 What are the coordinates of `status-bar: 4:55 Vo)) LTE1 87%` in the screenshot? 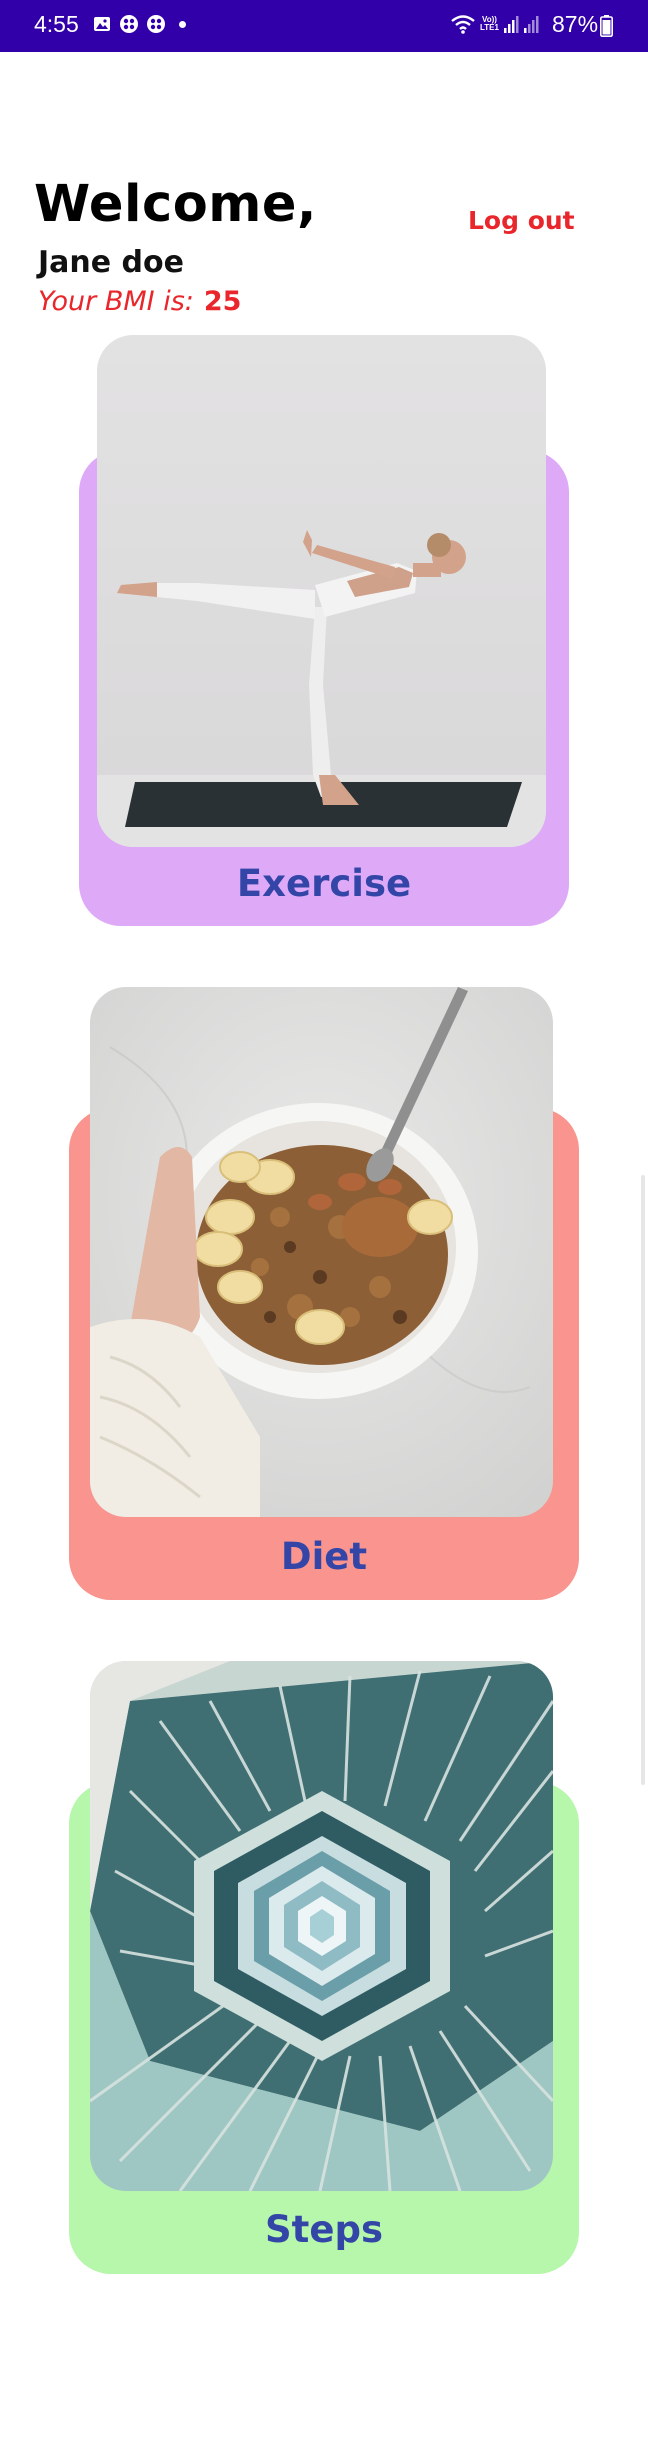 It's located at (324, 26).